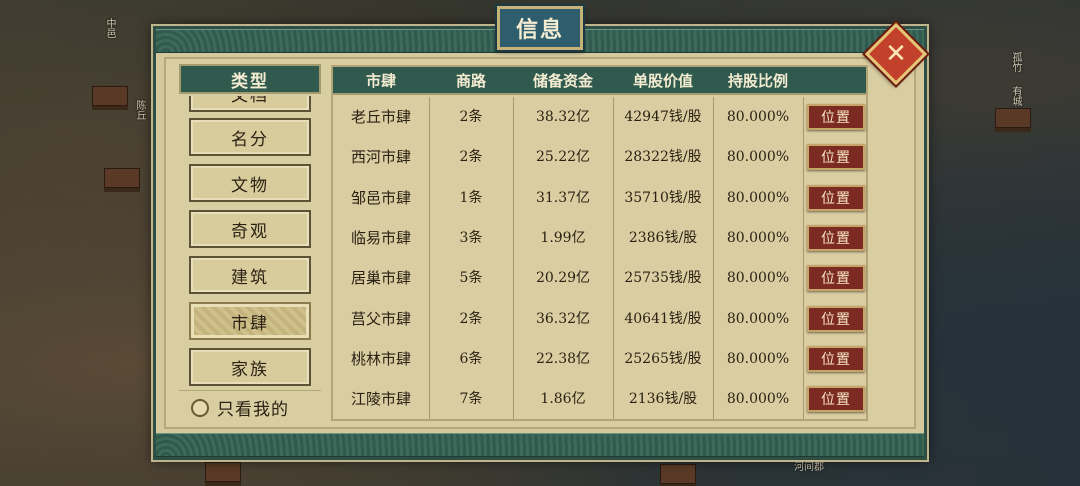 This screenshot has height=486, width=1080. Describe the element at coordinates (109, 28) in the screenshot. I see `map-city-label: 中邑` at that location.